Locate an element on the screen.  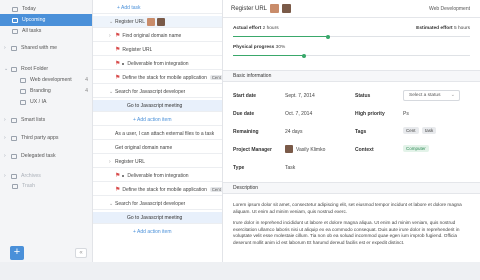
sidebar-item-ux-ia: UX / IA is located at coordinates (23, 102).